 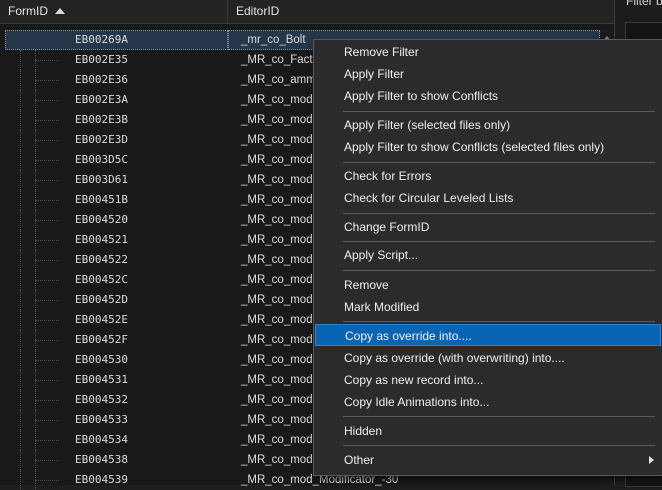 What do you see at coordinates (116, 40) in the screenshot?
I see `formid-cell: EB00269A` at bounding box center [116, 40].